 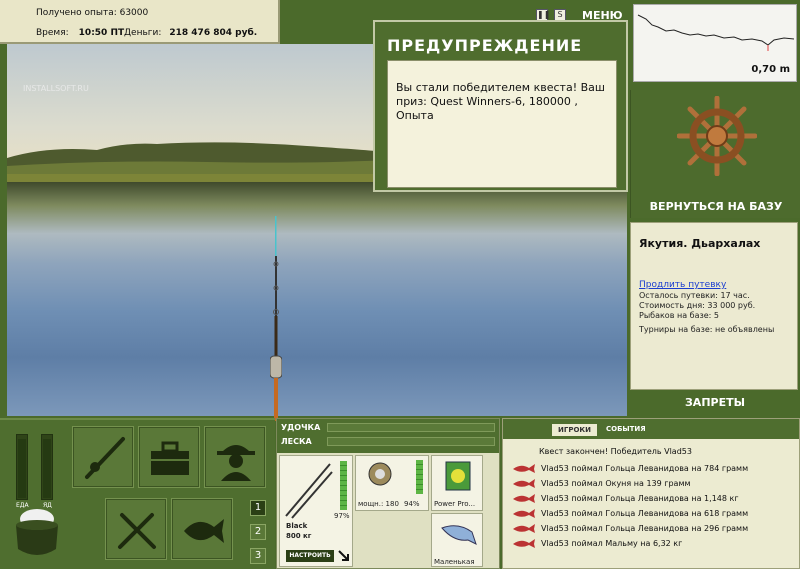 I want to click on warning-title: ПРЕДУПРЕЖДЕНИЕ, so click(x=485, y=45).